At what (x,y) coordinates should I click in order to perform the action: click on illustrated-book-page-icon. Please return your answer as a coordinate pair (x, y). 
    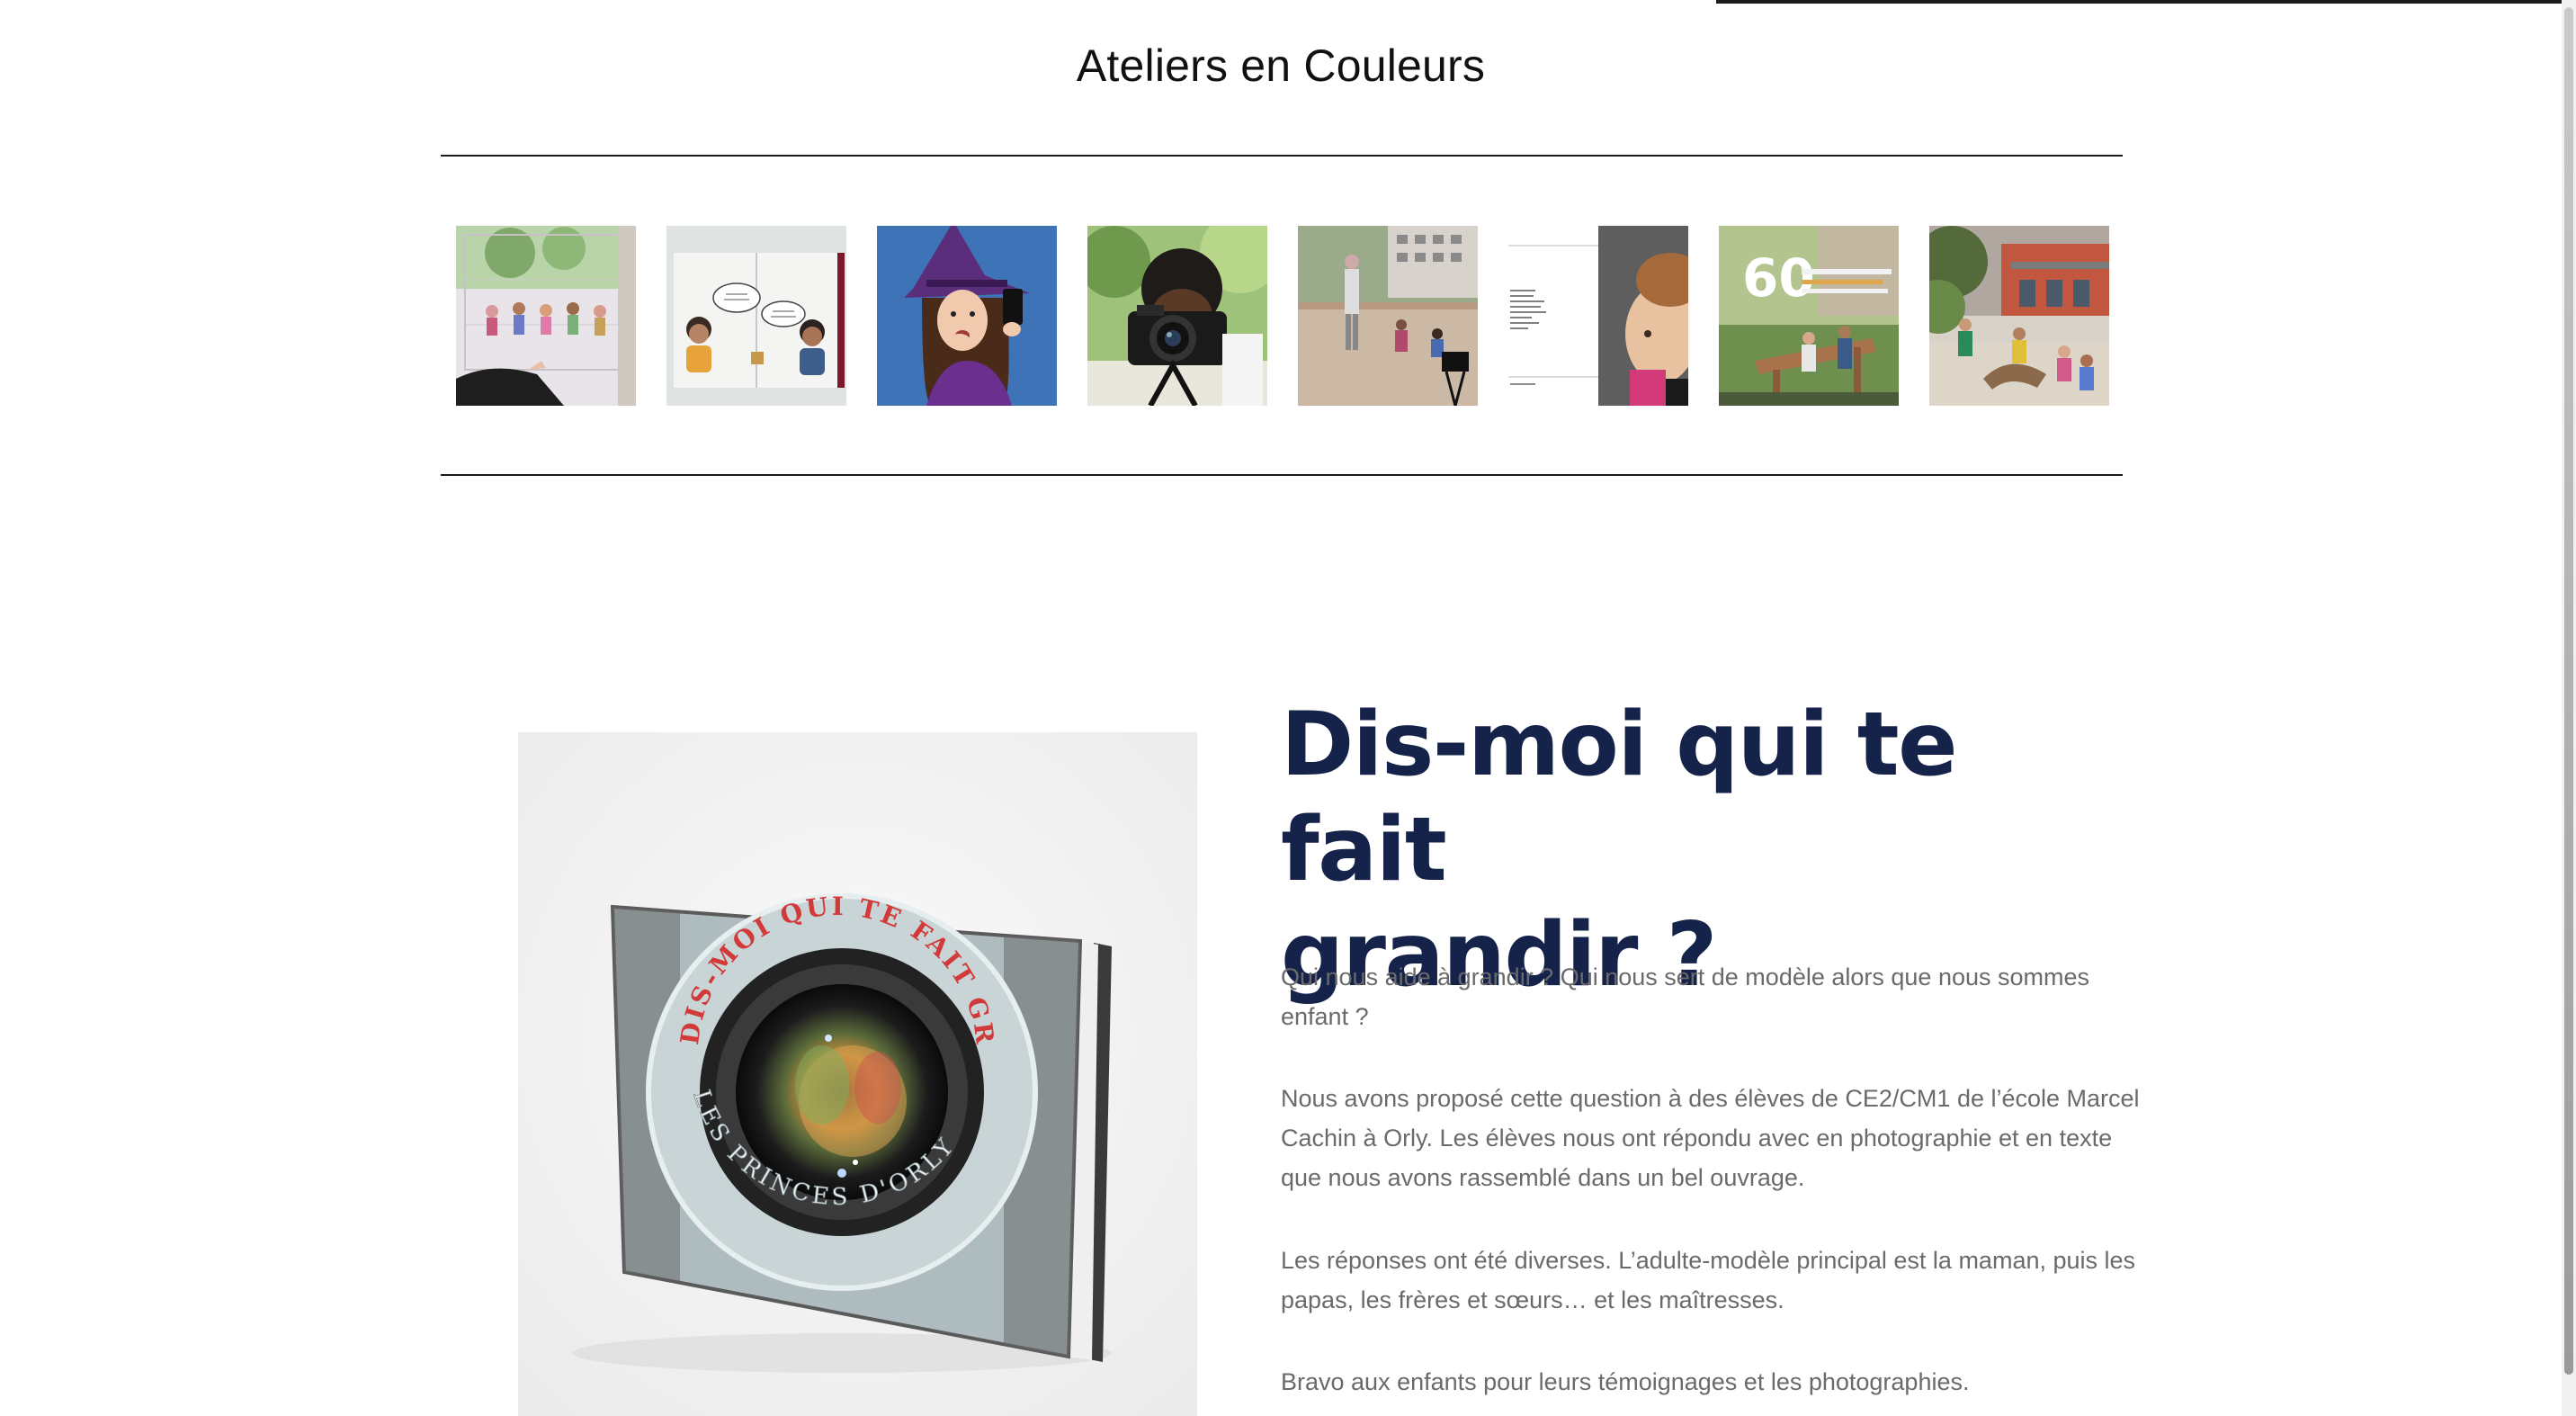
    Looking at the image, I should click on (756, 316).